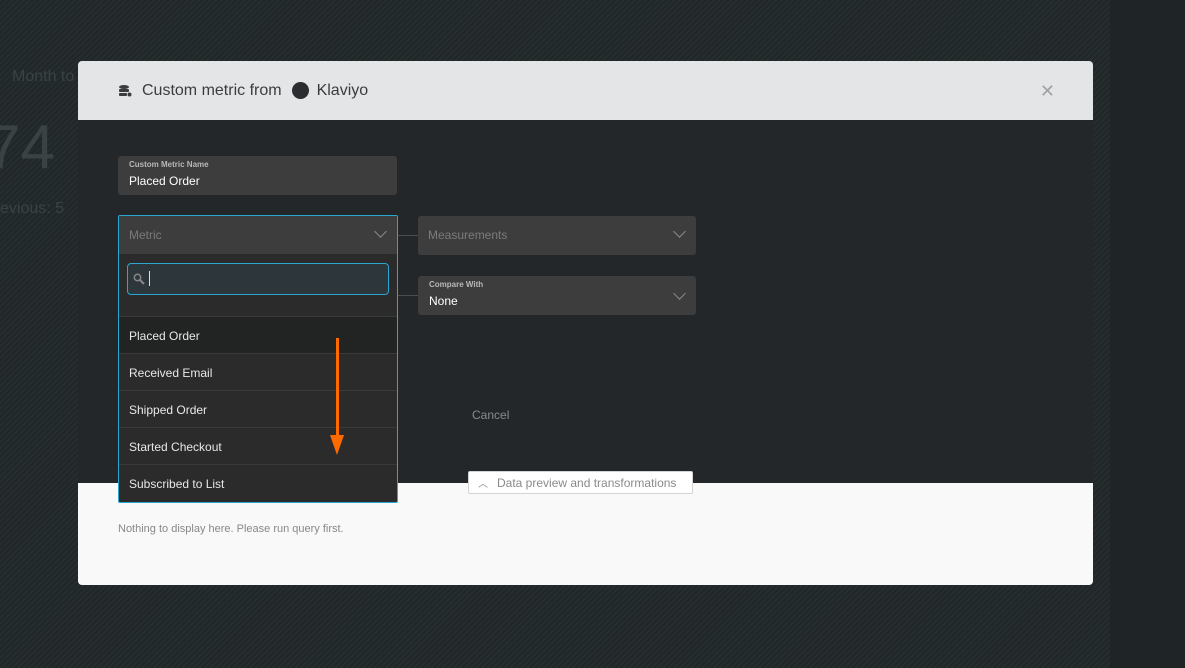 The image size is (1185, 668). I want to click on data-preview-toggle: ︿ Data preview and transformations, so click(580, 482).